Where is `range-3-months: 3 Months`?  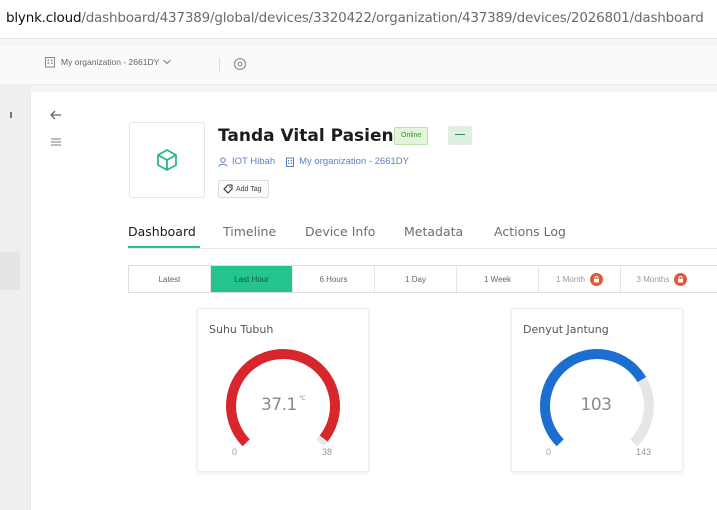 range-3-months: 3 Months is located at coordinates (662, 279).